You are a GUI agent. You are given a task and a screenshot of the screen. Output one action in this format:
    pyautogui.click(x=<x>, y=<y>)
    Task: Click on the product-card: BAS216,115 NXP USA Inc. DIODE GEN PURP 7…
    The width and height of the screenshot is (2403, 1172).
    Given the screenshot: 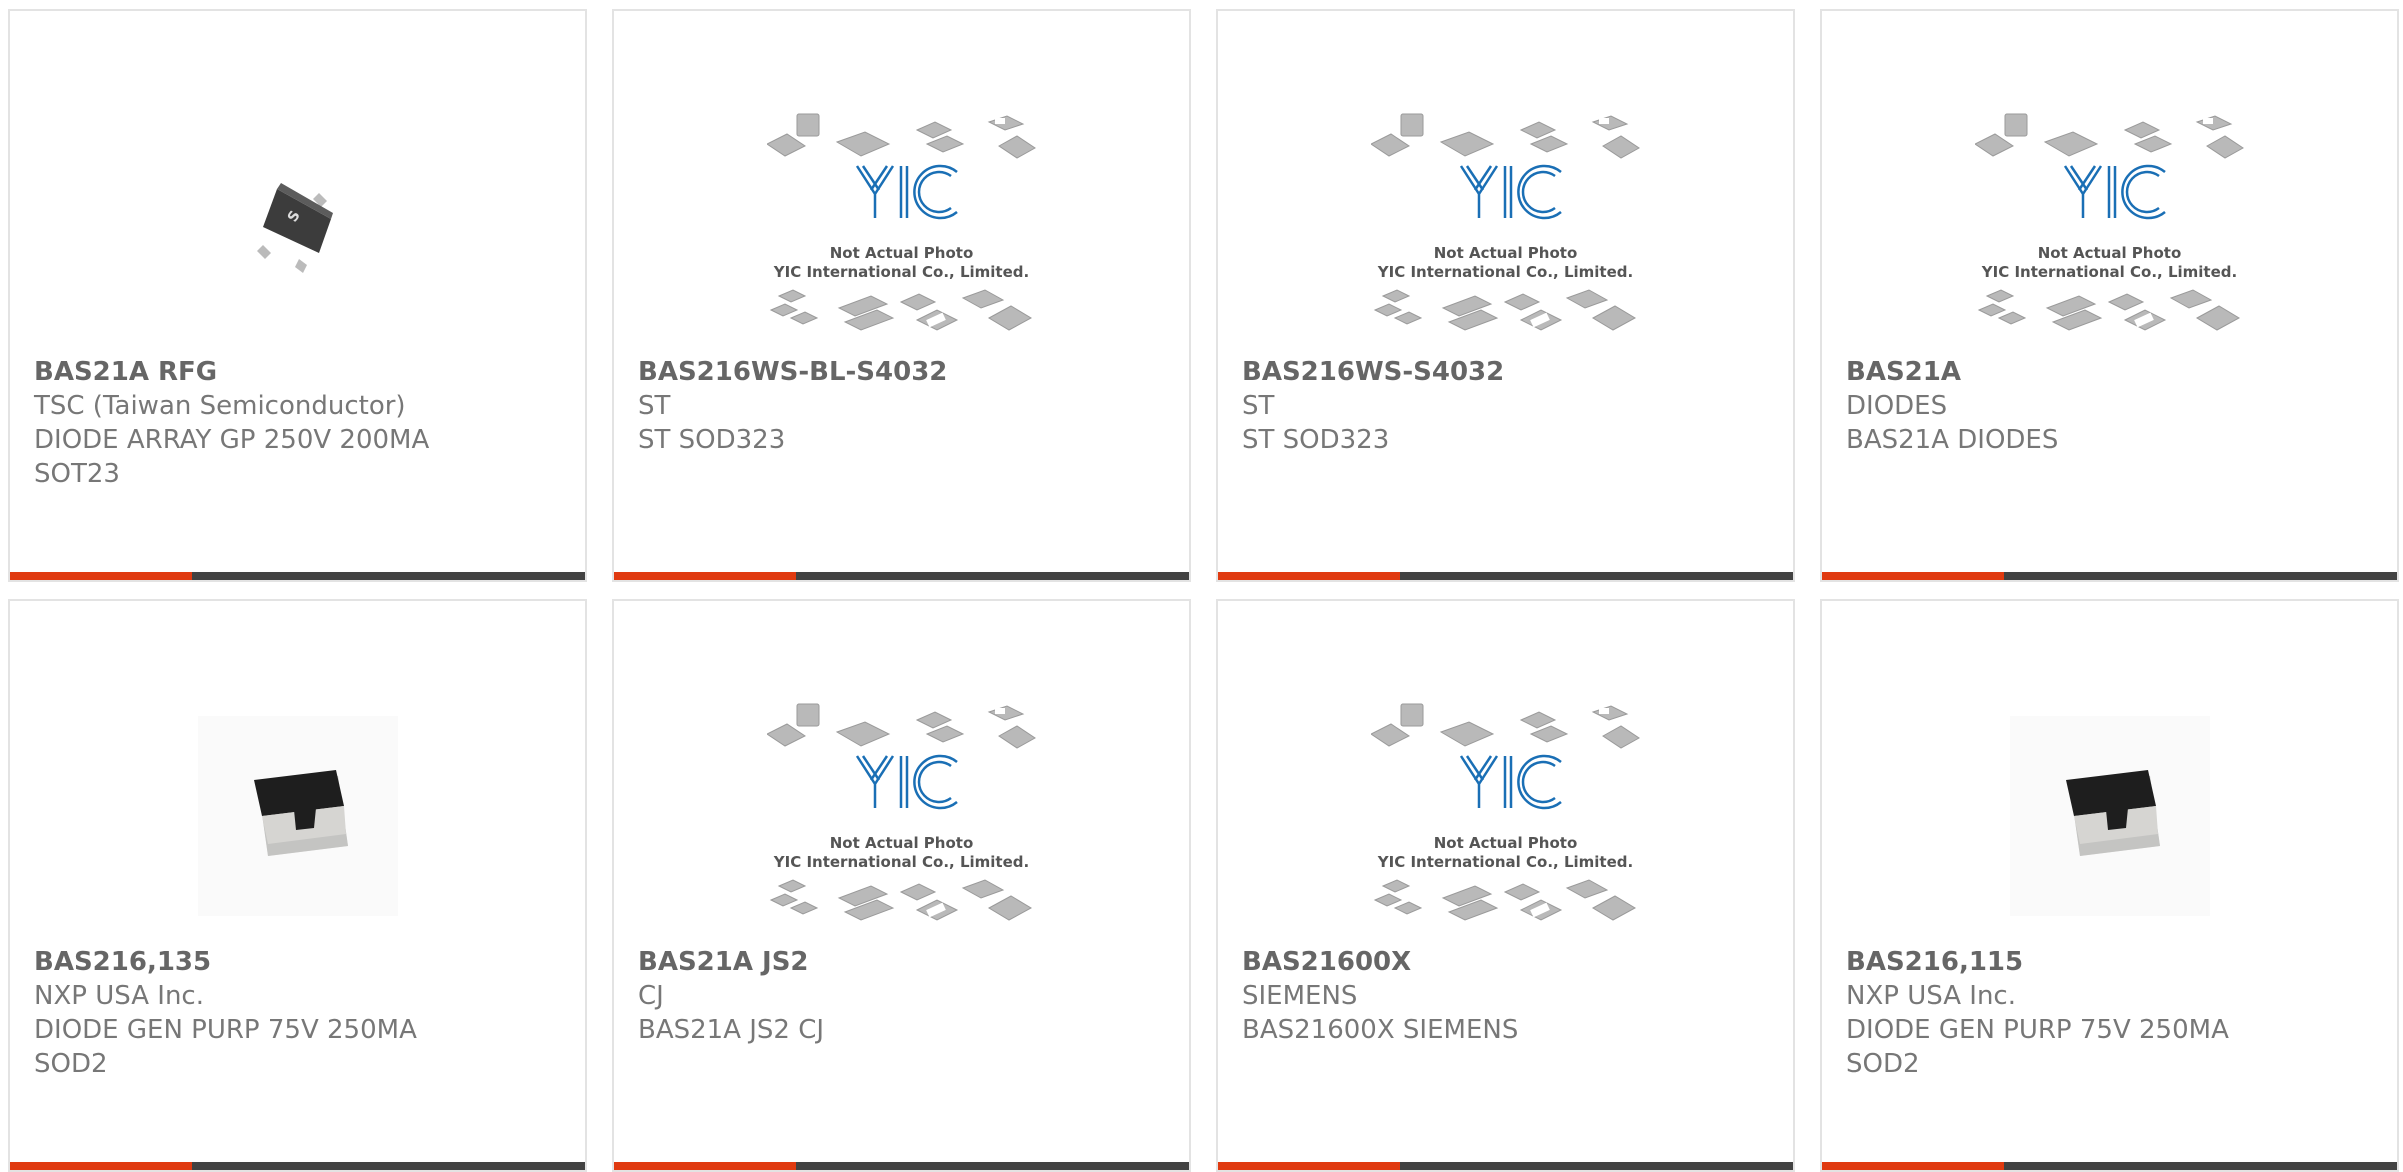 What is the action you would take?
    pyautogui.click(x=2109, y=885)
    